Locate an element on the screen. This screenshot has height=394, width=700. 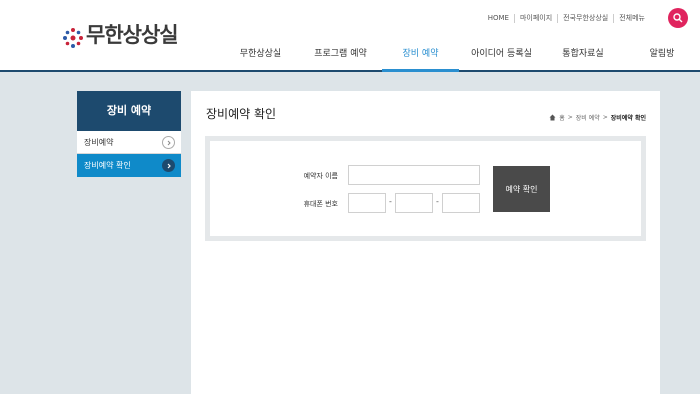
util-mypage-link: 마이페이지 is located at coordinates (535, 18).